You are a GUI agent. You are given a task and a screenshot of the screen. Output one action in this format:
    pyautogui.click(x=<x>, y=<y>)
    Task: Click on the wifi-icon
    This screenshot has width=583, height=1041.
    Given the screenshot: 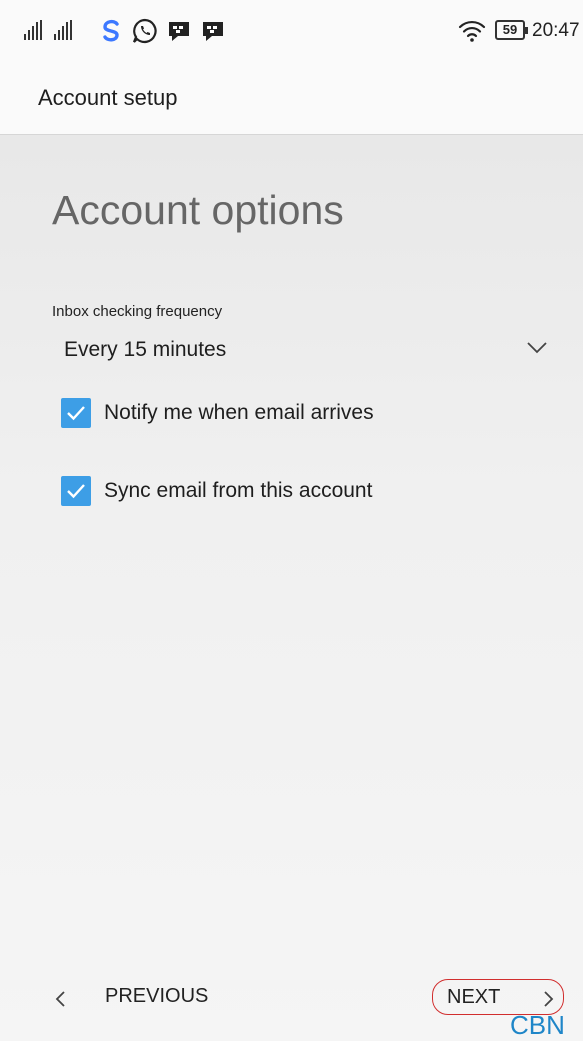 What is the action you would take?
    pyautogui.click(x=472, y=31)
    